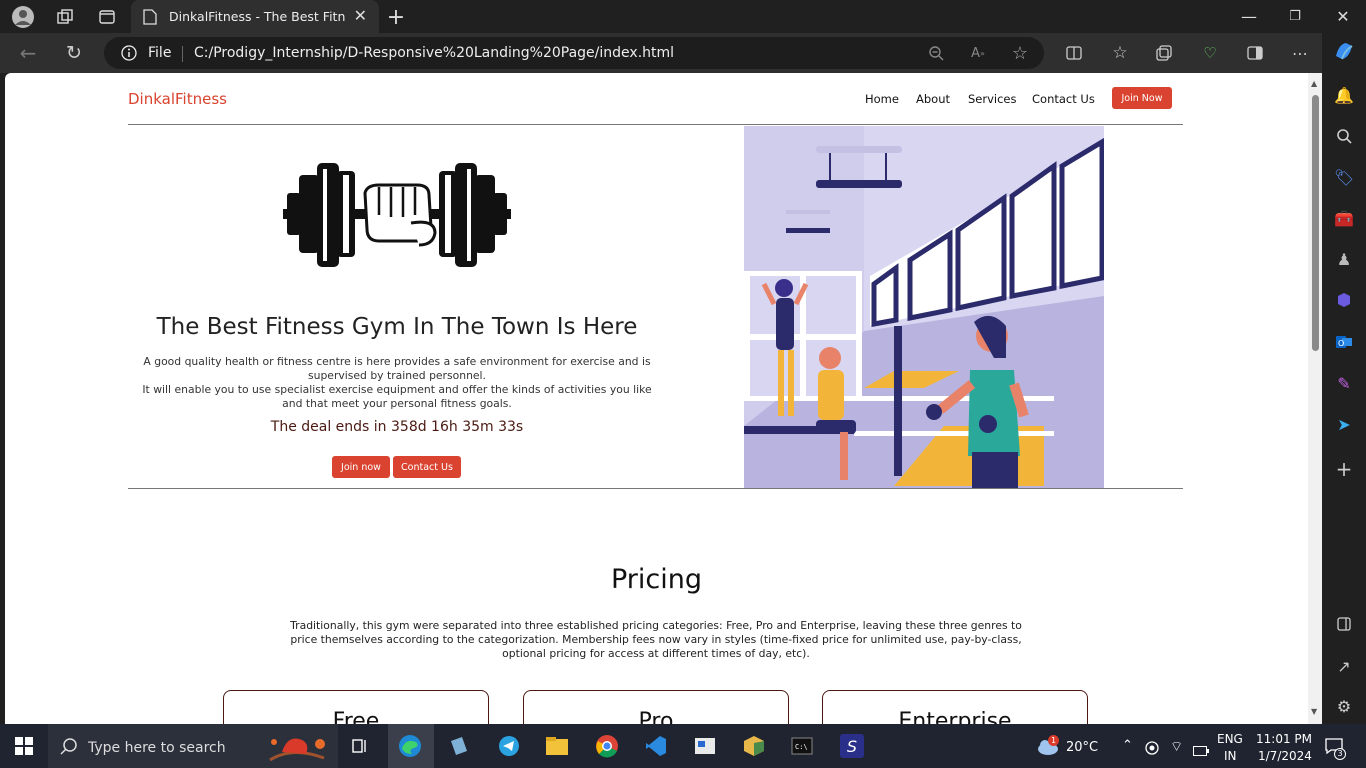 This screenshot has height=768, width=1366. What do you see at coordinates (397, 427) in the screenshot?
I see `deal-countdown: The deal ends in 358d 16h 35m 33s` at bounding box center [397, 427].